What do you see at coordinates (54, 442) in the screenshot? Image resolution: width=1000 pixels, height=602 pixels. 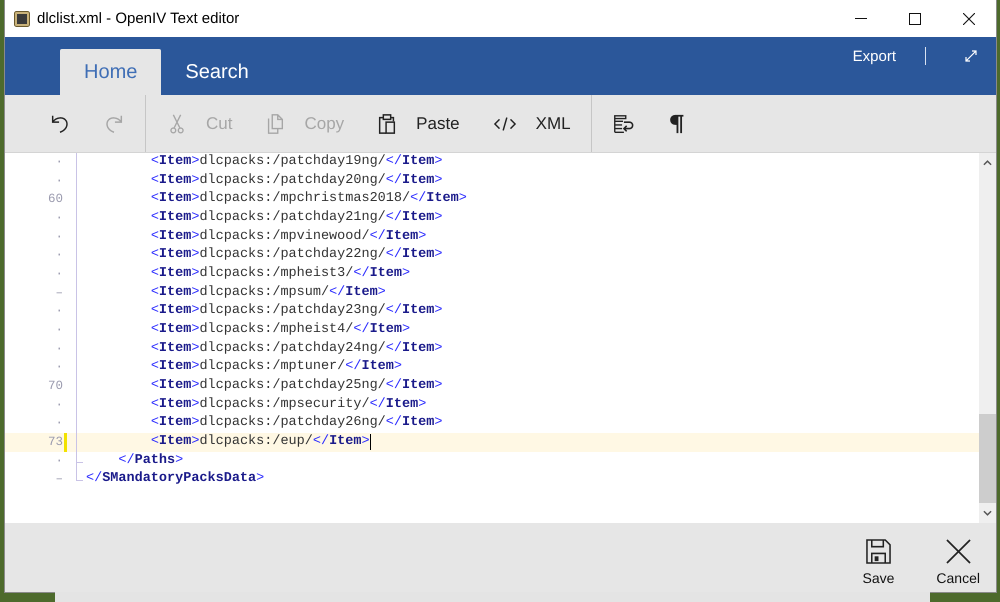 I see `line-number: 73` at bounding box center [54, 442].